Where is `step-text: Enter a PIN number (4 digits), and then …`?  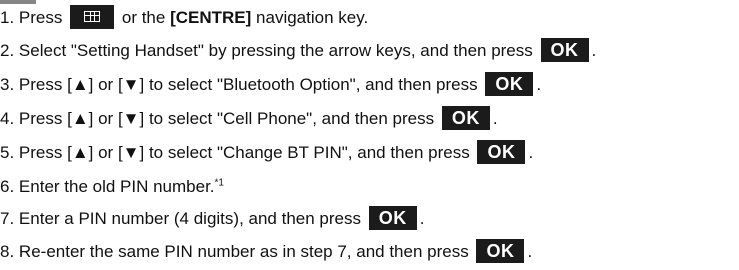 step-text: Enter a PIN number (4 digits), and then … is located at coordinates (189, 218).